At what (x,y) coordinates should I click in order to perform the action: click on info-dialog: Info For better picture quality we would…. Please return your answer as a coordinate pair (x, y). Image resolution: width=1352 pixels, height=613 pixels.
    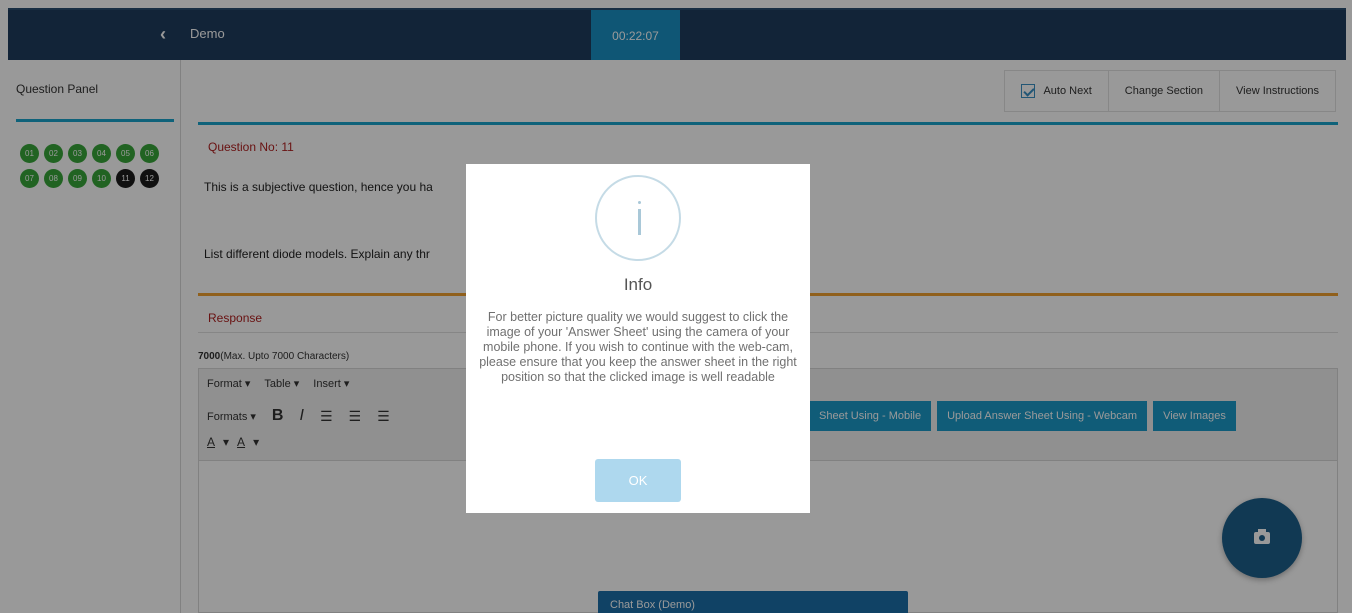
    Looking at the image, I should click on (638, 338).